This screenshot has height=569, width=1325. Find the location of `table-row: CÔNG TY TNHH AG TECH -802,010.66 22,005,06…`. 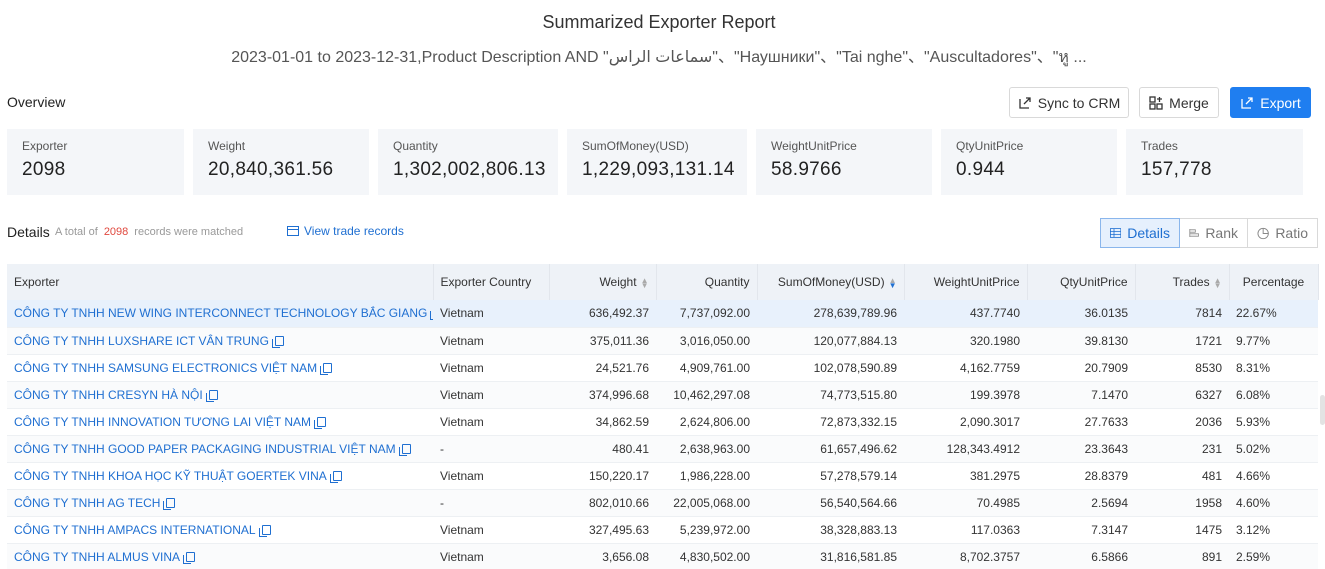

table-row: CÔNG TY TNHH AG TECH -802,010.66 22,005,06… is located at coordinates (662, 503).